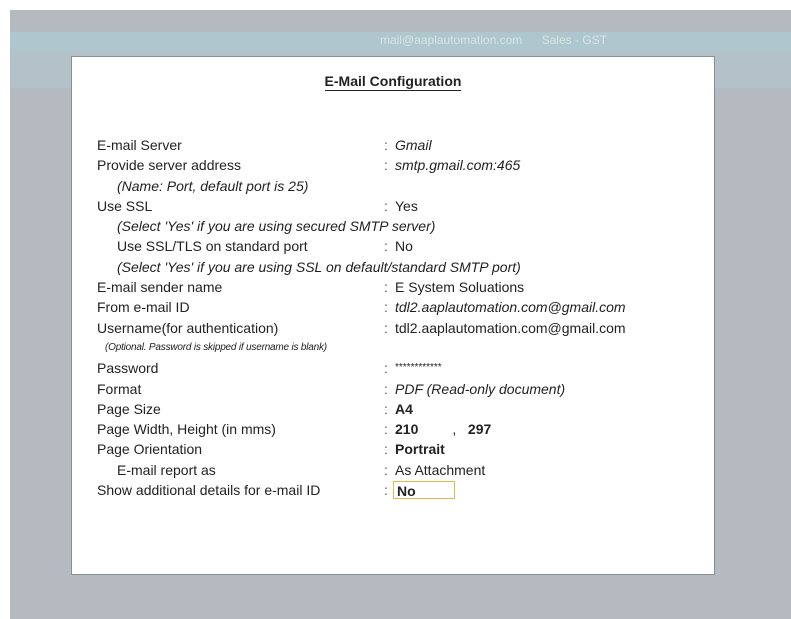 This screenshot has width=791, height=619. What do you see at coordinates (443, 429) in the screenshot?
I see `page-dims-value: 210, 297` at bounding box center [443, 429].